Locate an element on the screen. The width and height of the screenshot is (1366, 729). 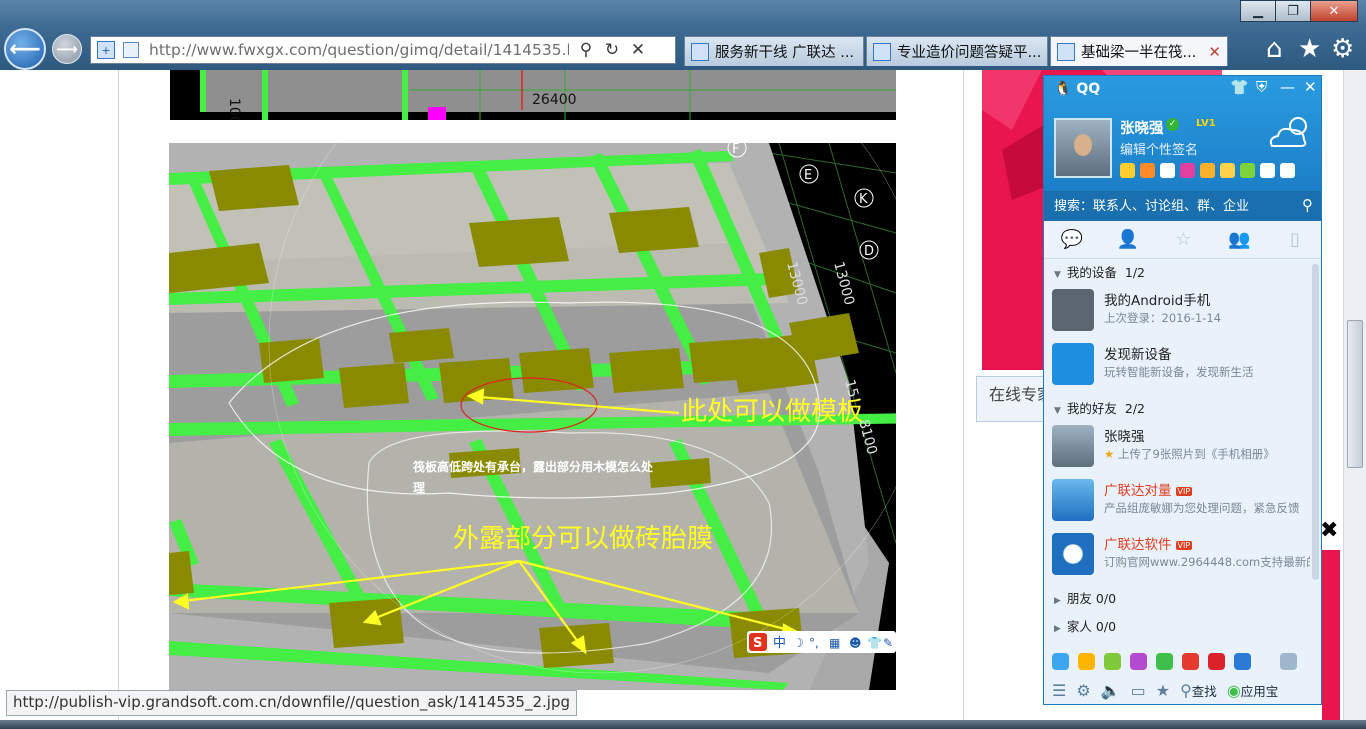
close-window-button: ✕ is located at coordinates (1334, 11).